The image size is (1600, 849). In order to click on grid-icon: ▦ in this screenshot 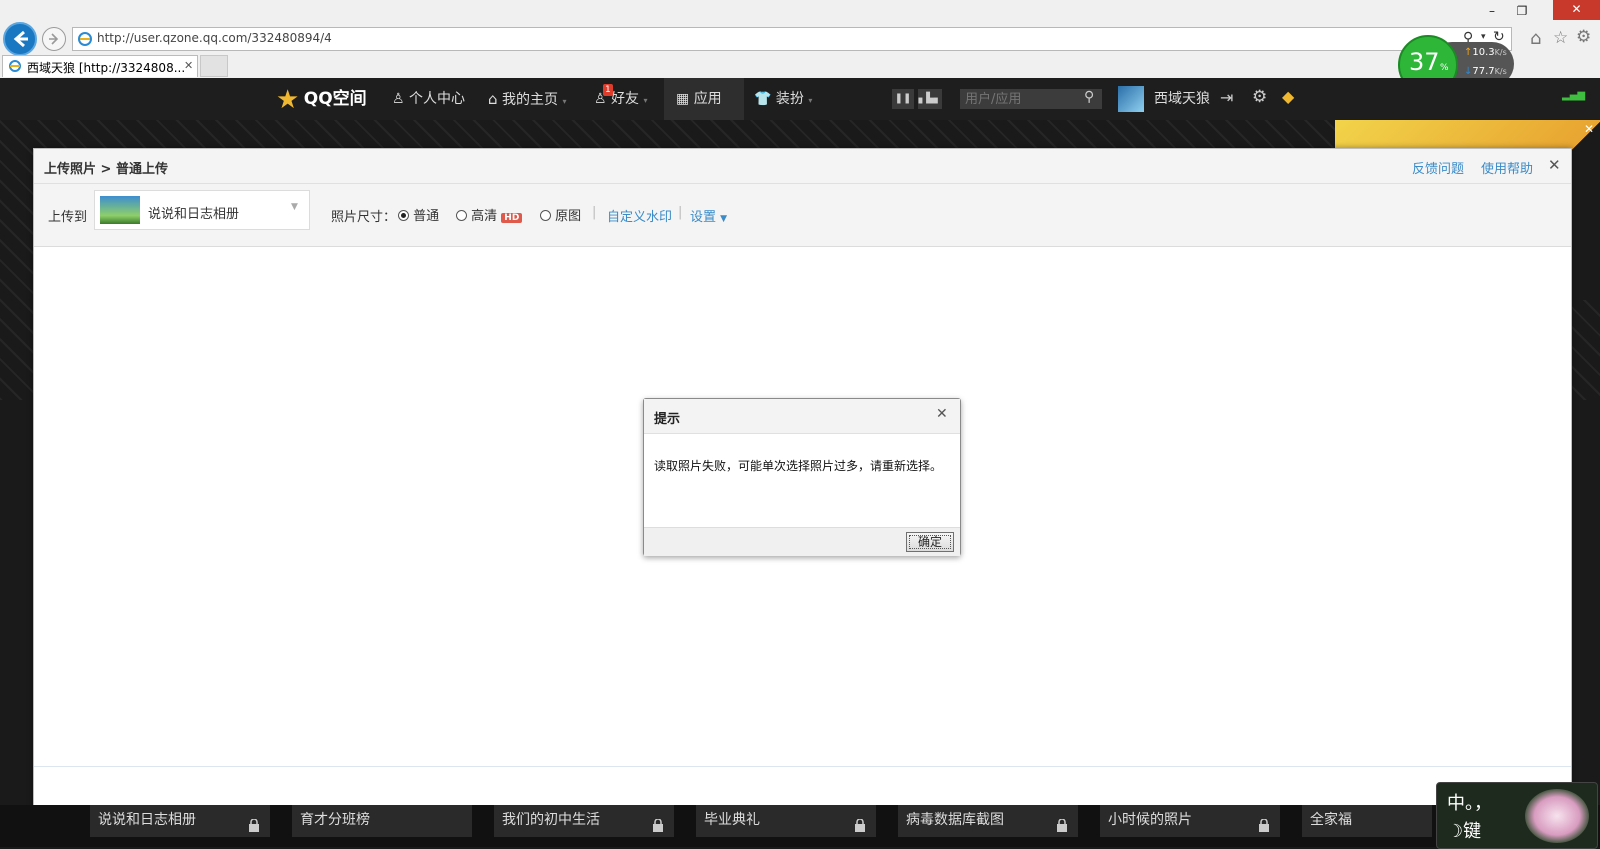, I will do `click(683, 99)`.